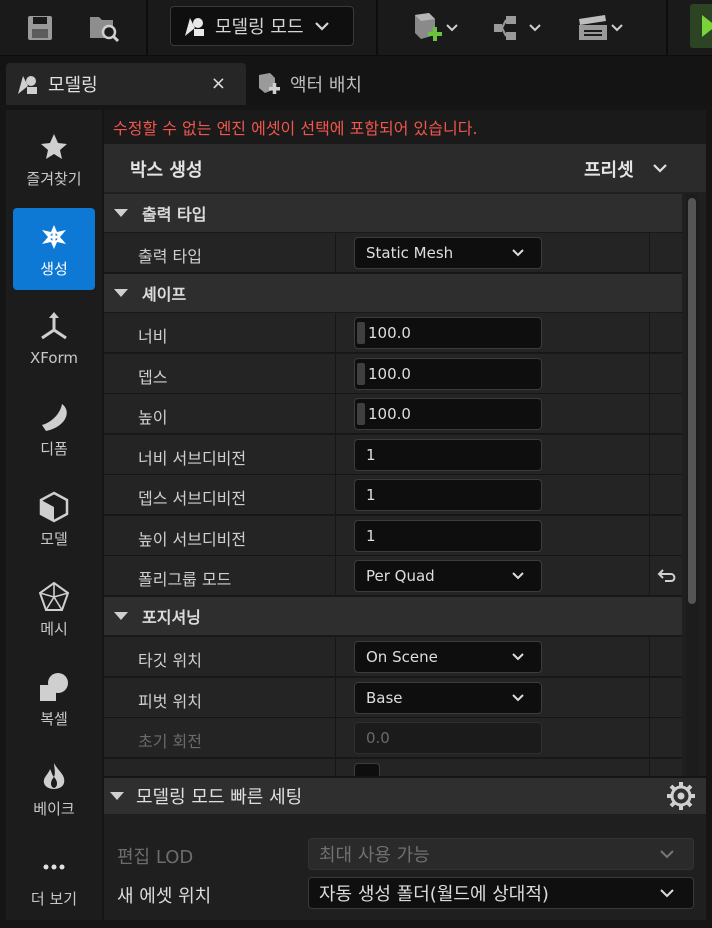 The height and width of the screenshot is (928, 712). I want to click on property-row: 높이 서브디비전 1, so click(393, 536).